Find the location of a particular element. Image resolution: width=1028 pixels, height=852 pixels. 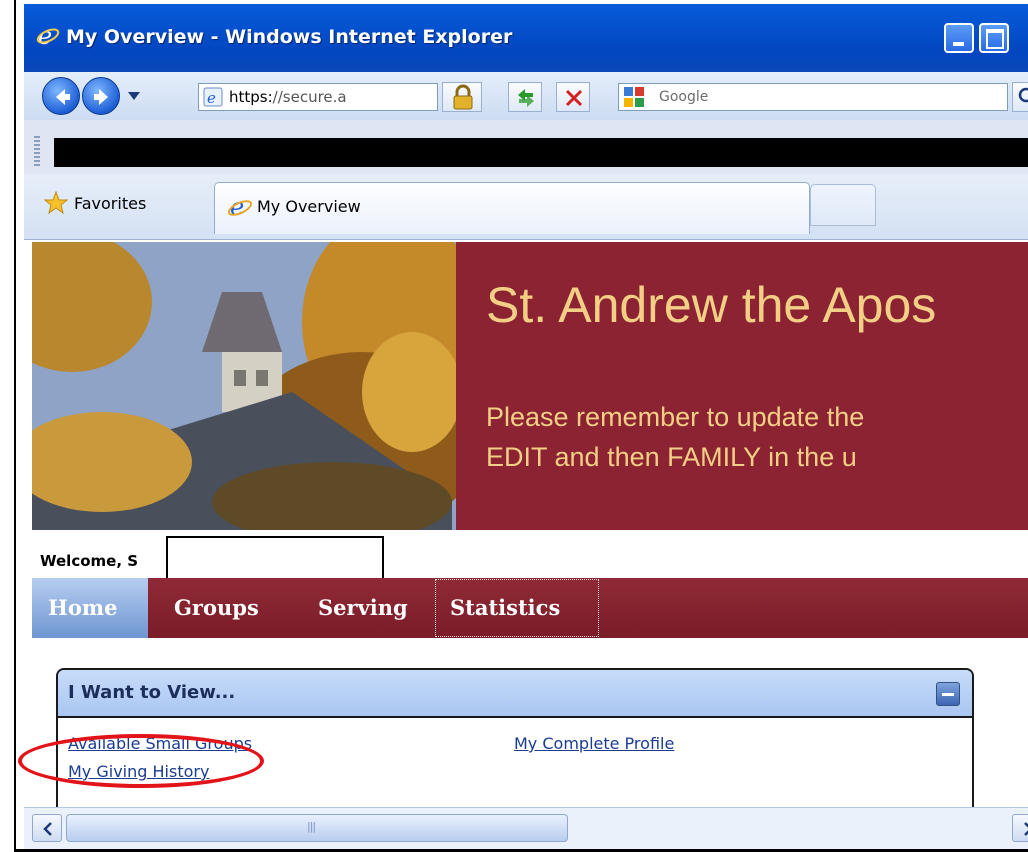

ie-page-icon: e is located at coordinates (240, 206).